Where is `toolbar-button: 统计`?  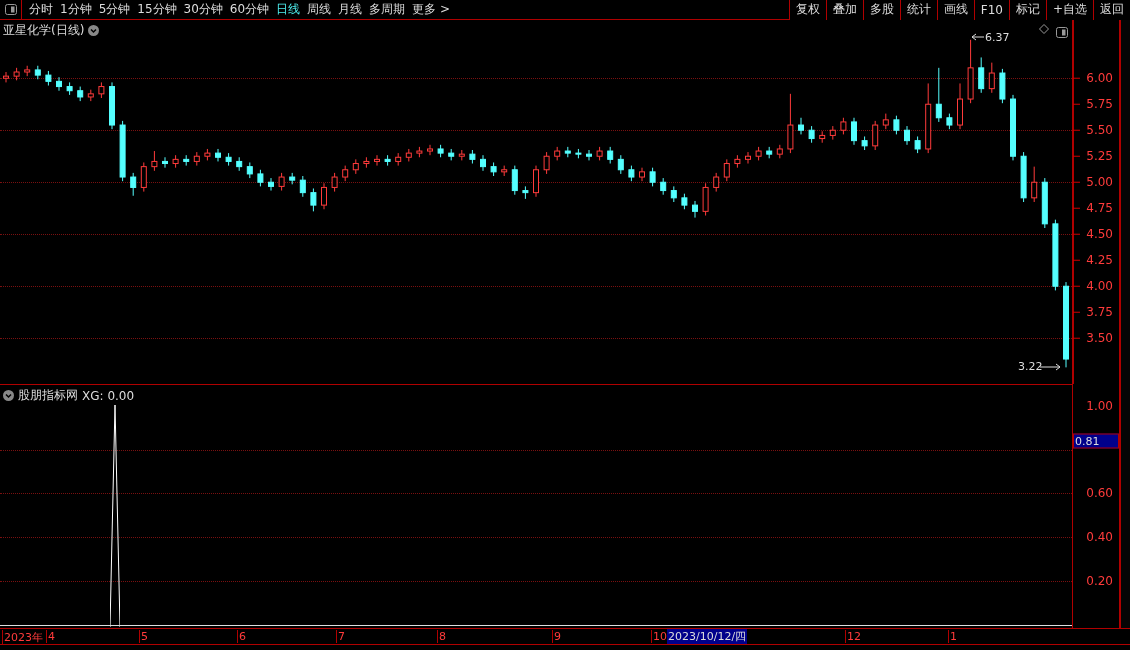 toolbar-button: 统计 is located at coordinates (918, 10).